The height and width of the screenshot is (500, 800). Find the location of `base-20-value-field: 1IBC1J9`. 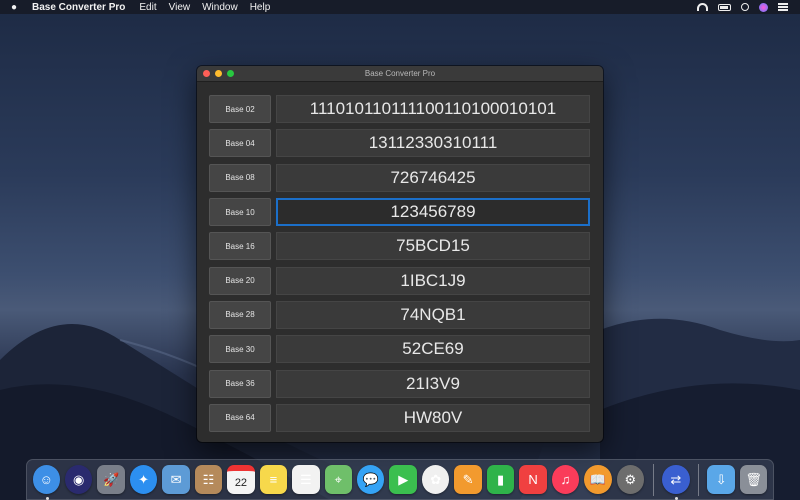

base-20-value-field: 1IBC1J9 is located at coordinates (433, 280).